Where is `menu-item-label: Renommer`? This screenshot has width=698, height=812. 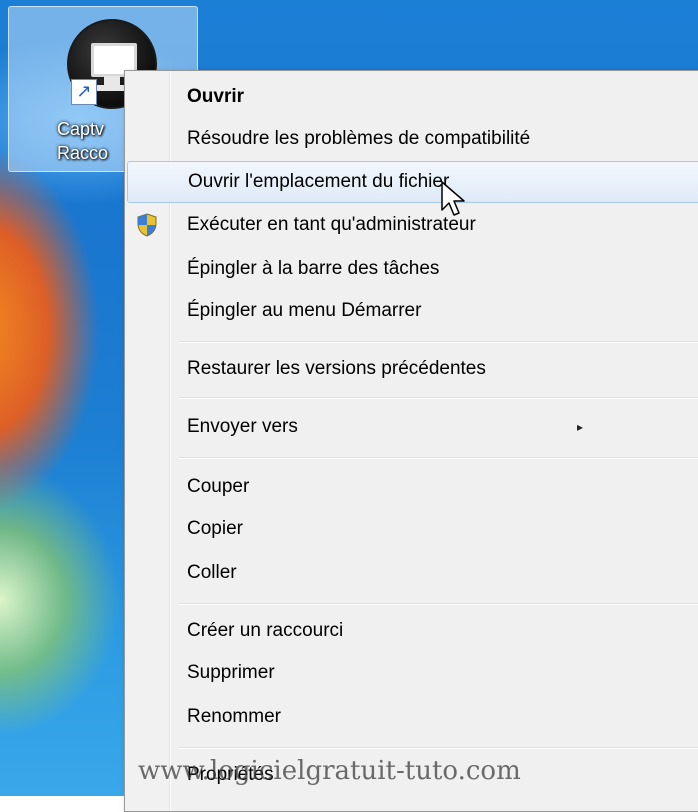 menu-item-label: Renommer is located at coordinates (234, 716).